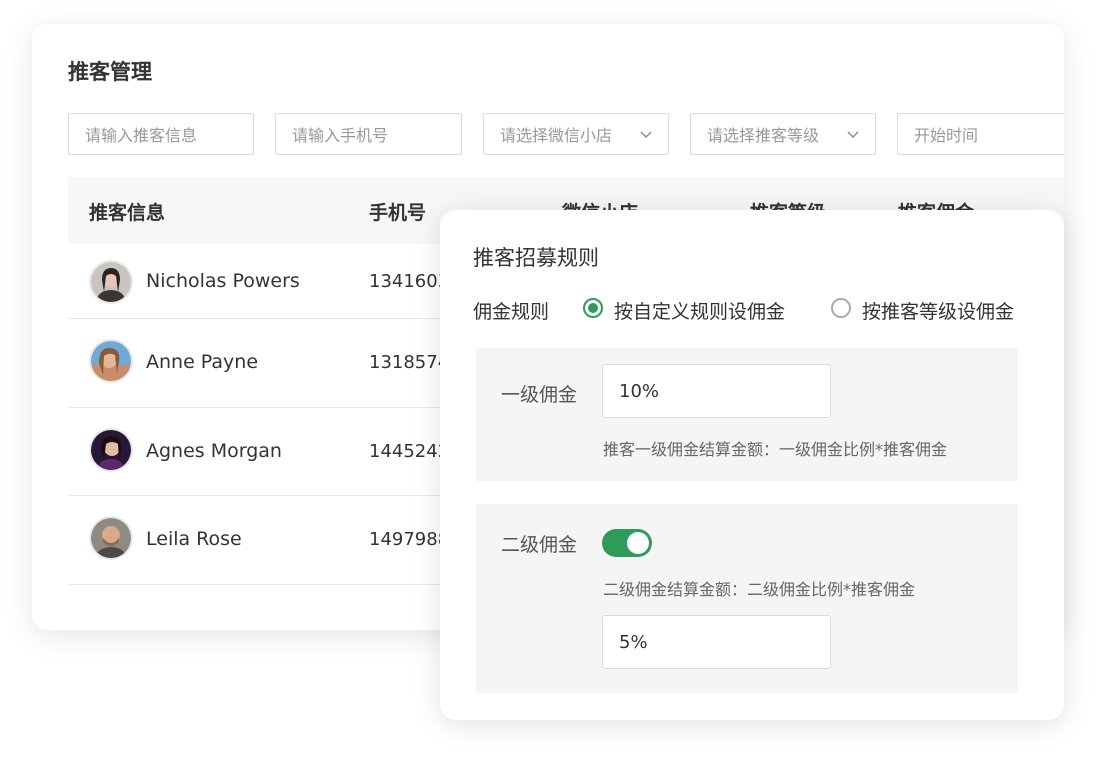 The image size is (1096, 760). I want to click on phone-input: 请输入手机号, so click(368, 134).